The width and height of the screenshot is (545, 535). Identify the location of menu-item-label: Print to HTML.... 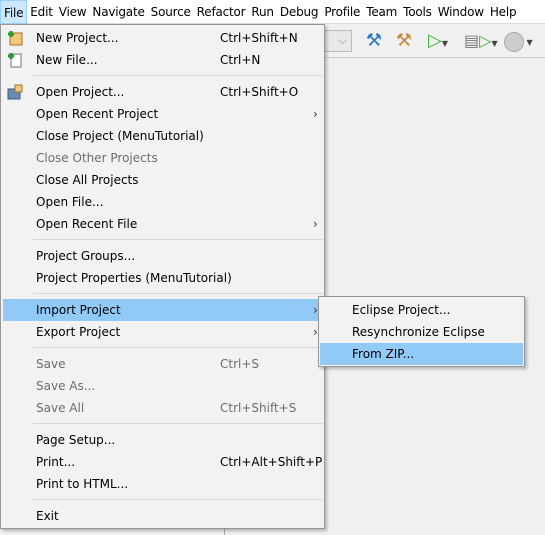
(82, 484).